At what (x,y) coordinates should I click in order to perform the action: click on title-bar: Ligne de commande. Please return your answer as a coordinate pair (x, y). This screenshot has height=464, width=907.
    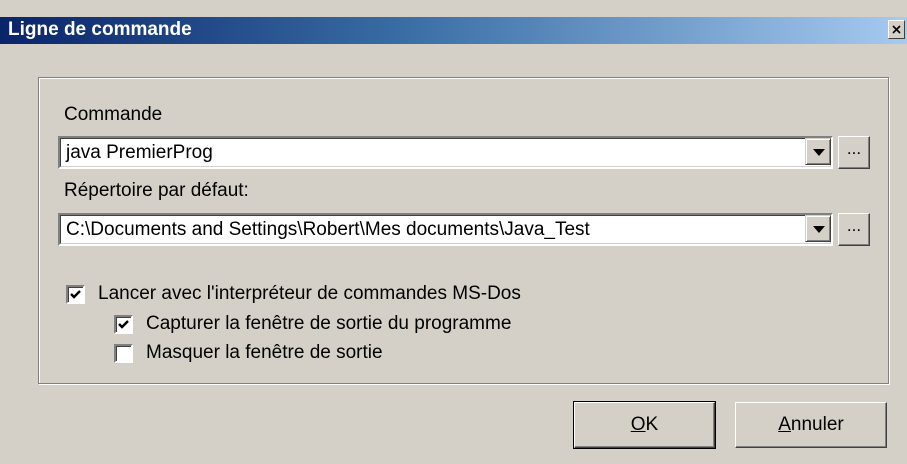
    Looking at the image, I should click on (453, 30).